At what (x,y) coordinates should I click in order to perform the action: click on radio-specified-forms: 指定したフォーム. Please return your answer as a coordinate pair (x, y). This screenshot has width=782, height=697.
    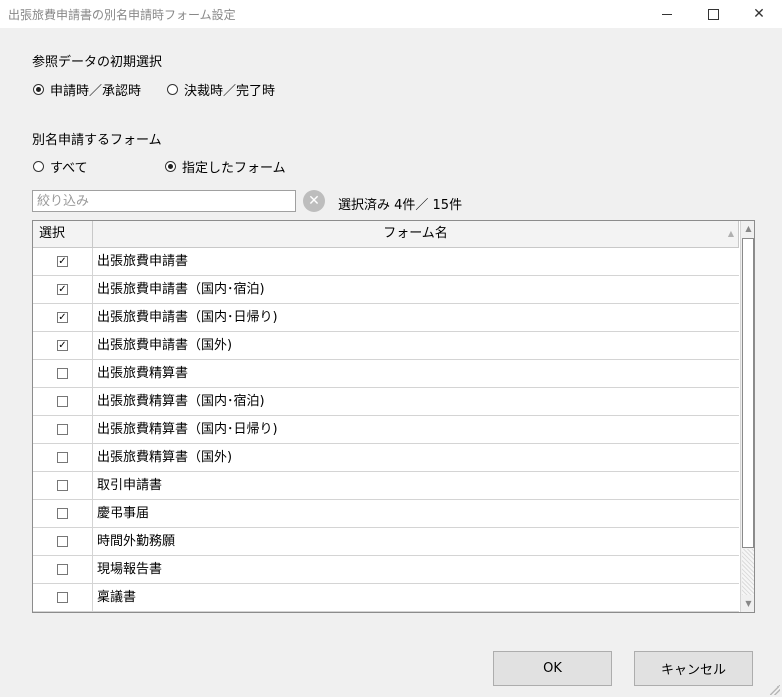
    Looking at the image, I should click on (225, 166).